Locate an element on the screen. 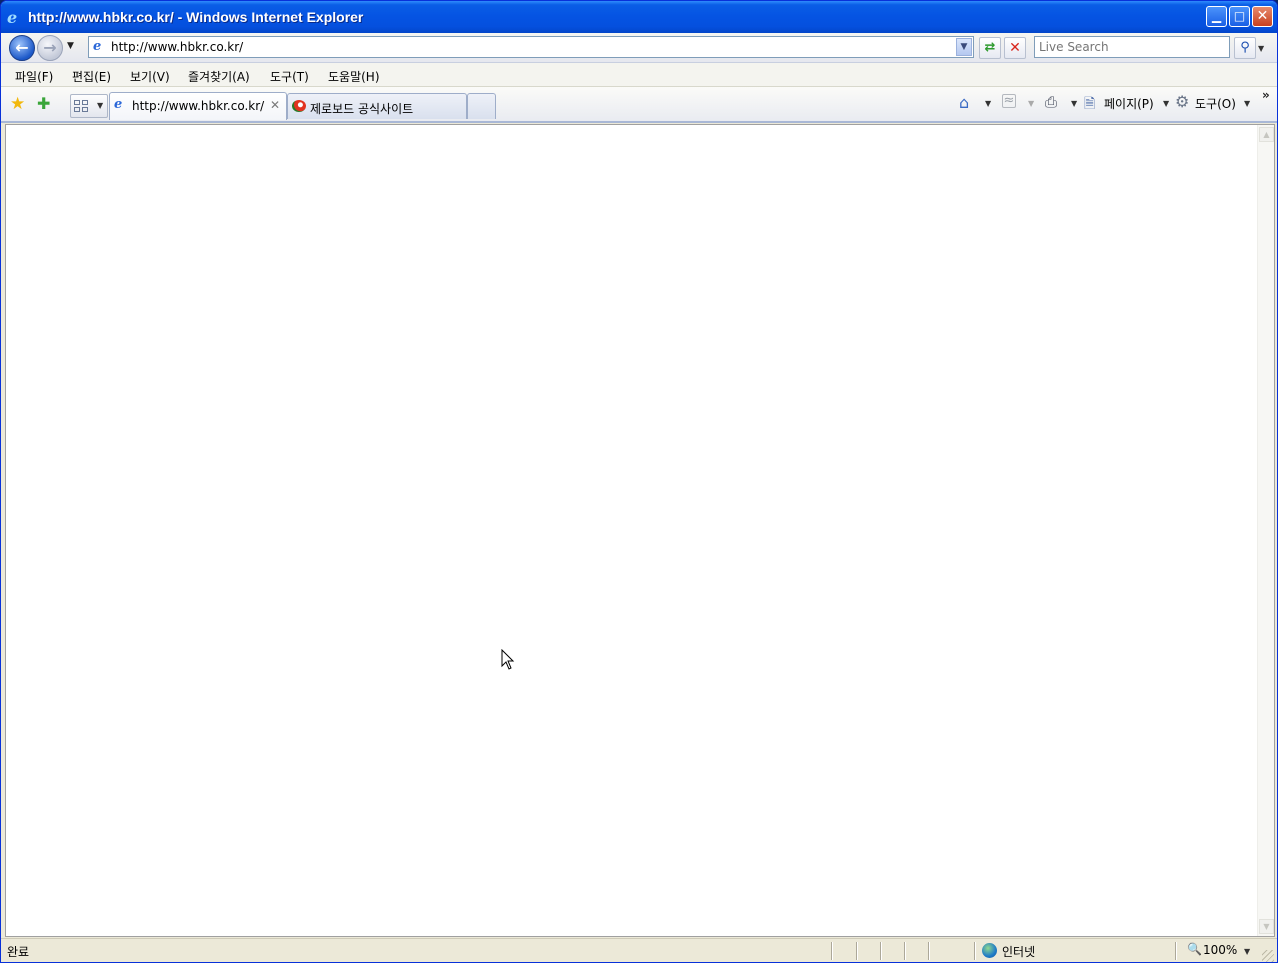 The width and height of the screenshot is (1278, 963). tab-list-dropdown: ▼ is located at coordinates (100, 105).